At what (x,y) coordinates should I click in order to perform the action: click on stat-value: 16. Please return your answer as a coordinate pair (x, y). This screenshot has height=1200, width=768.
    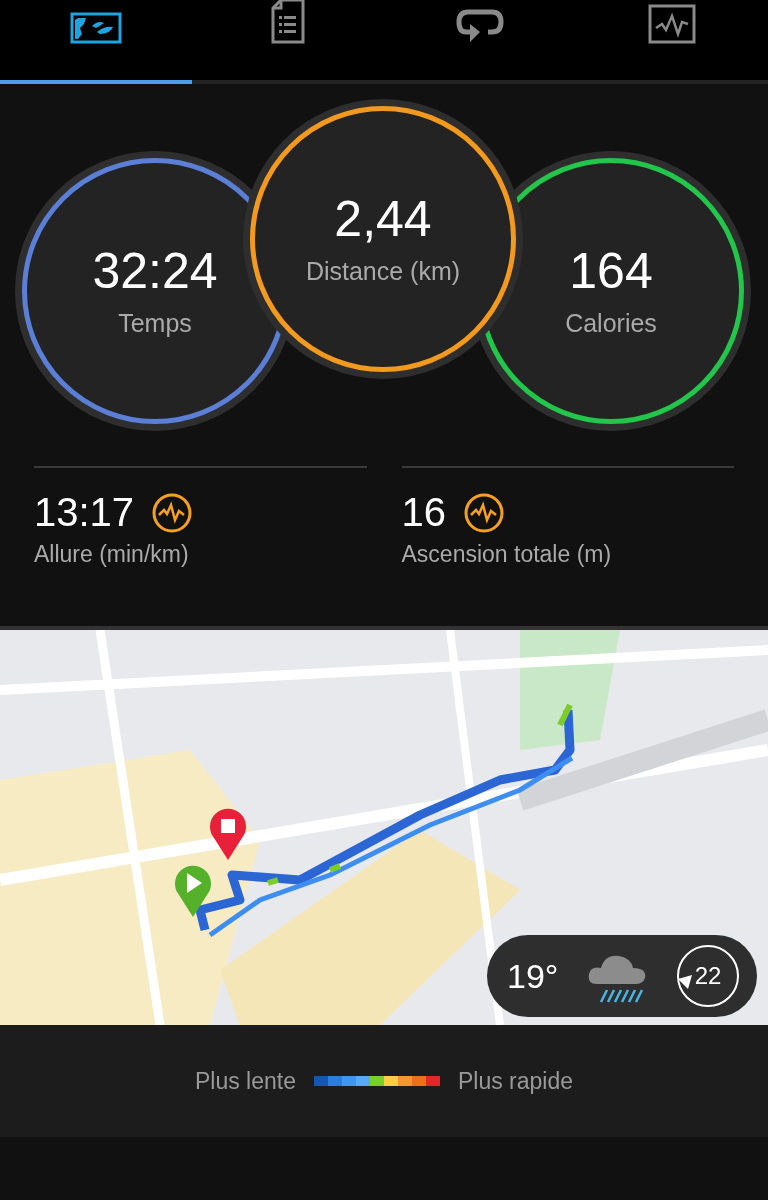
    Looking at the image, I should click on (423, 512).